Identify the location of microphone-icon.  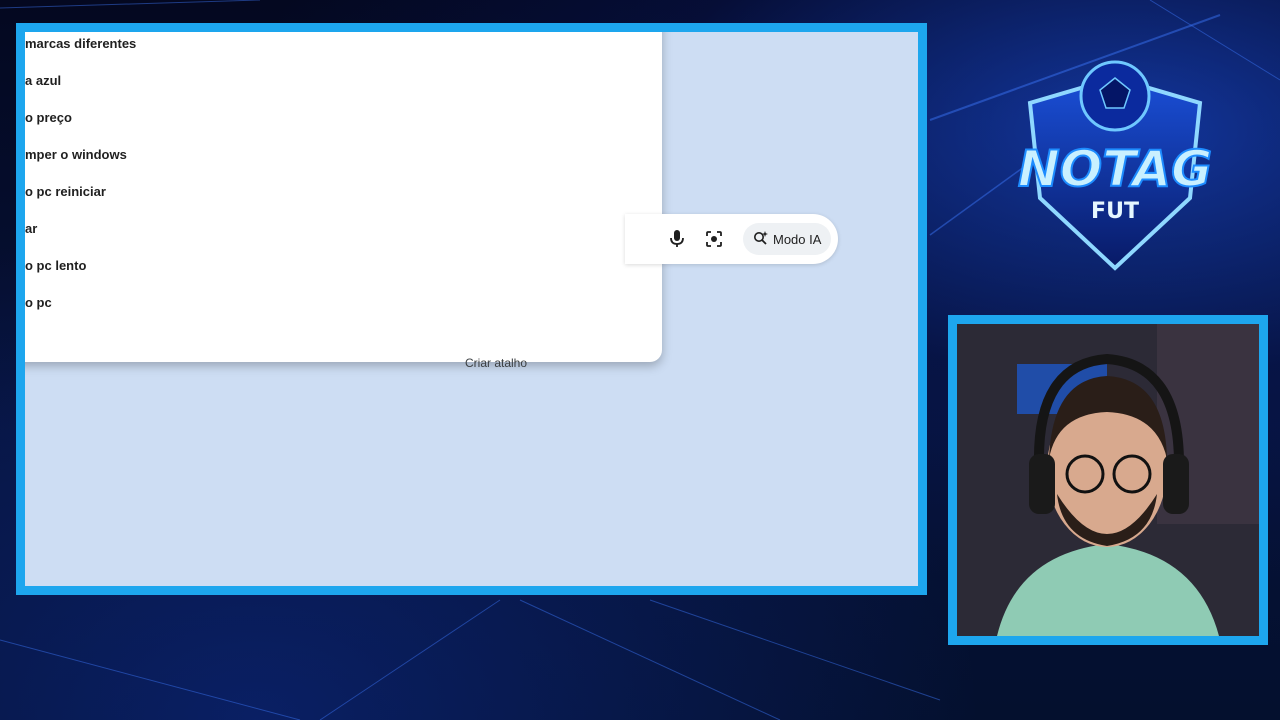
(677, 239).